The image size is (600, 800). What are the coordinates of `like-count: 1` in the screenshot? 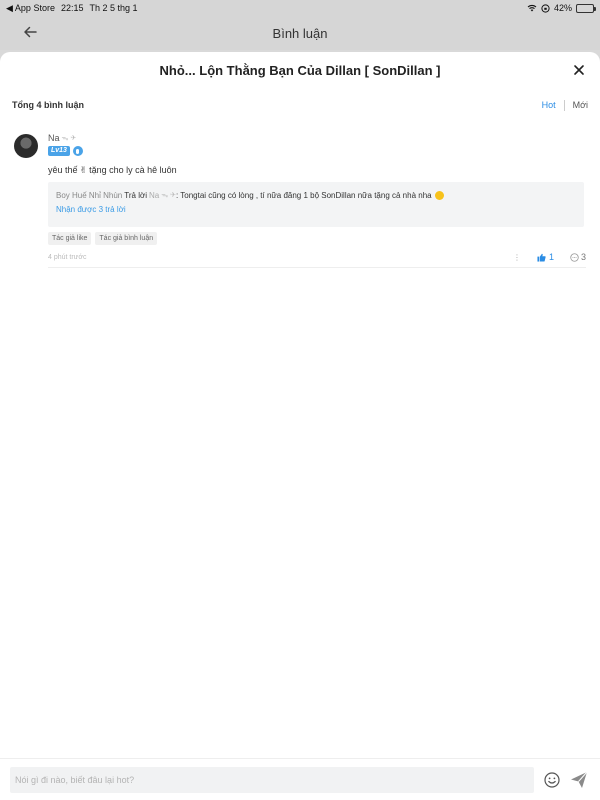 It's located at (551, 257).